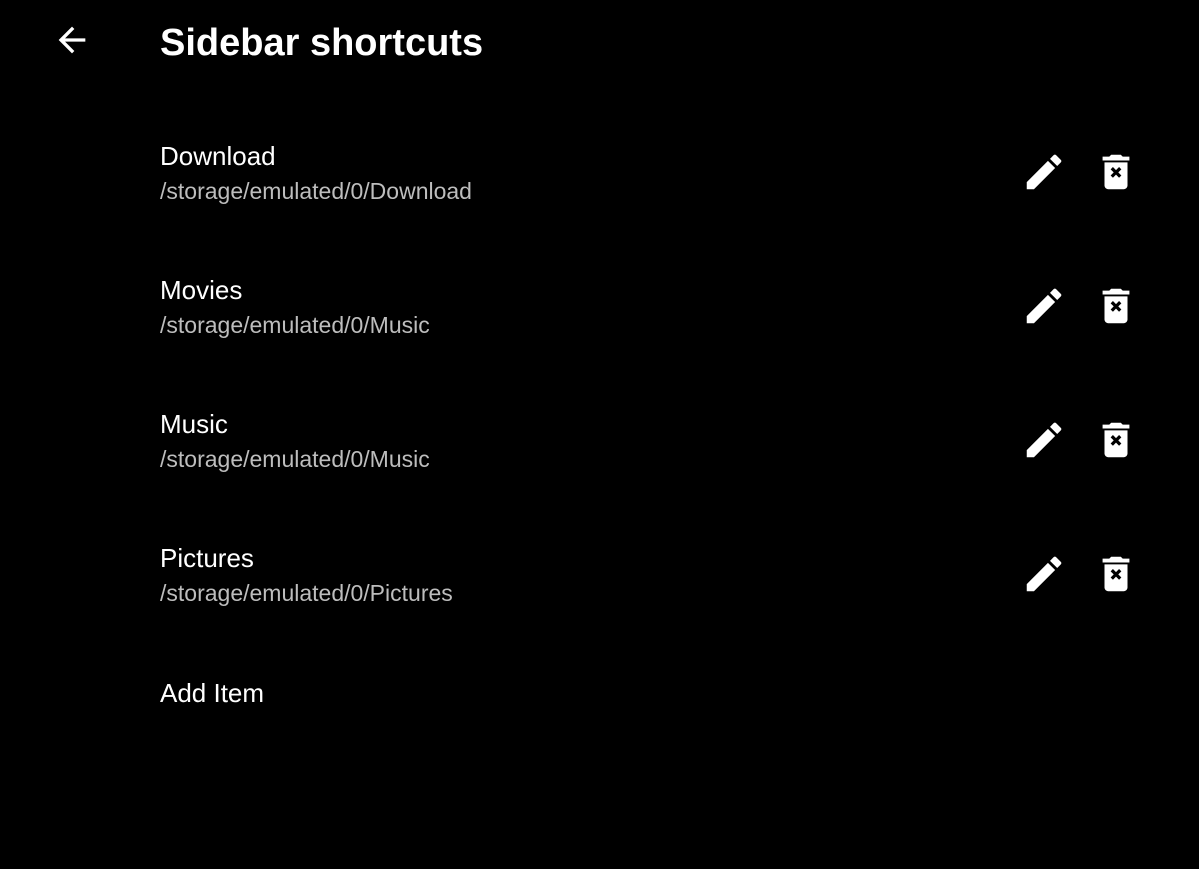  Describe the element at coordinates (218, 156) in the screenshot. I see `shortcut-name: Download` at that location.